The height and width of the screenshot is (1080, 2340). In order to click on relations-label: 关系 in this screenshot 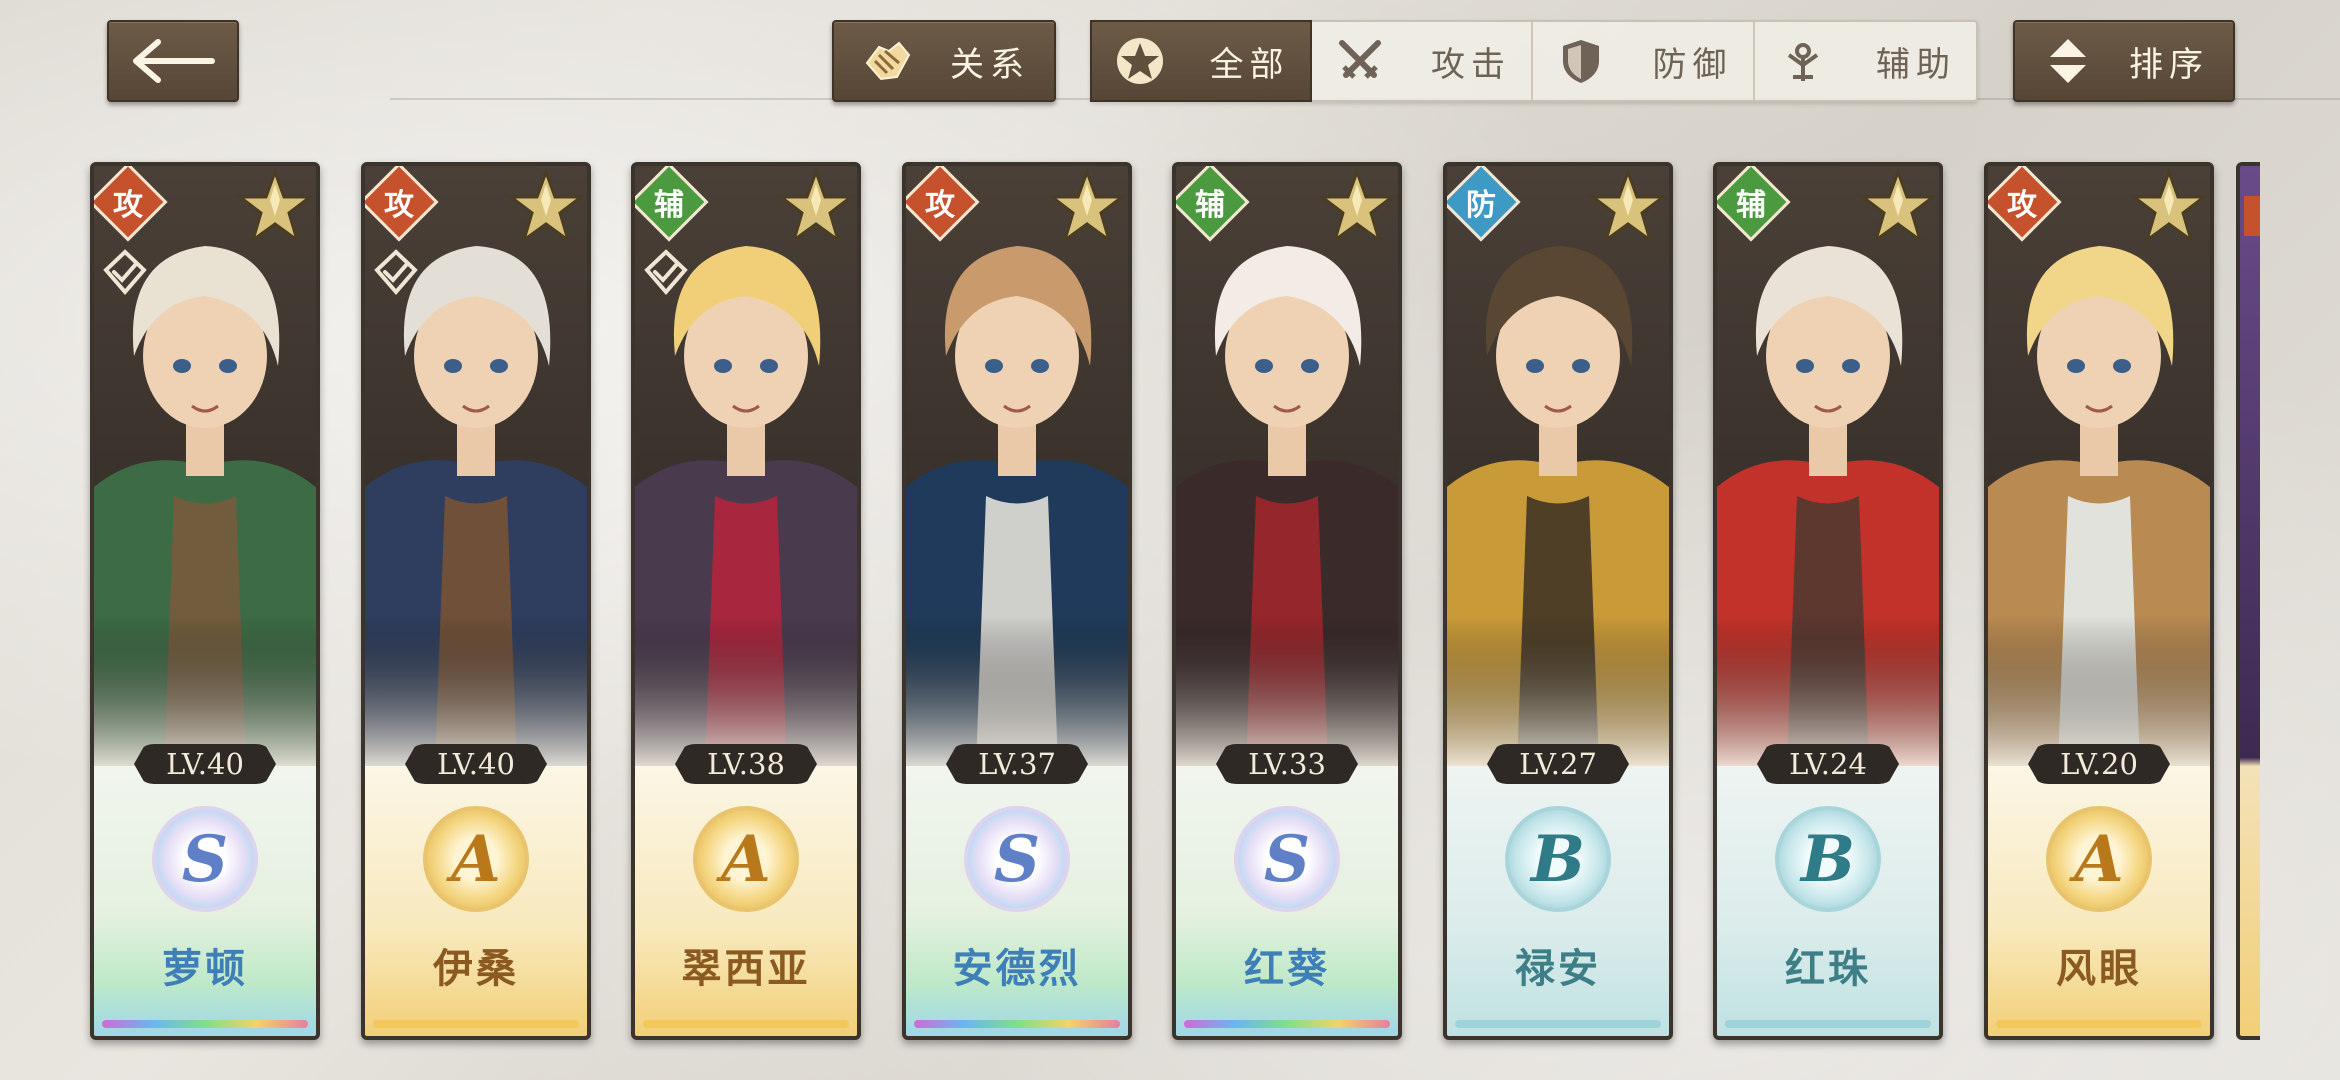, I will do `click(990, 64)`.